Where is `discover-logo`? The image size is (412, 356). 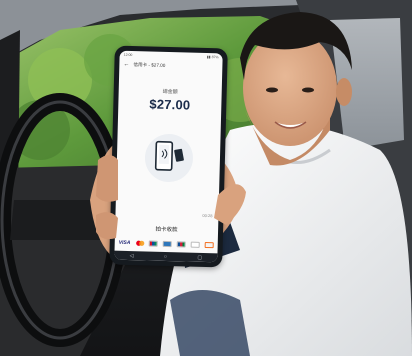
discover-logo is located at coordinates (209, 244).